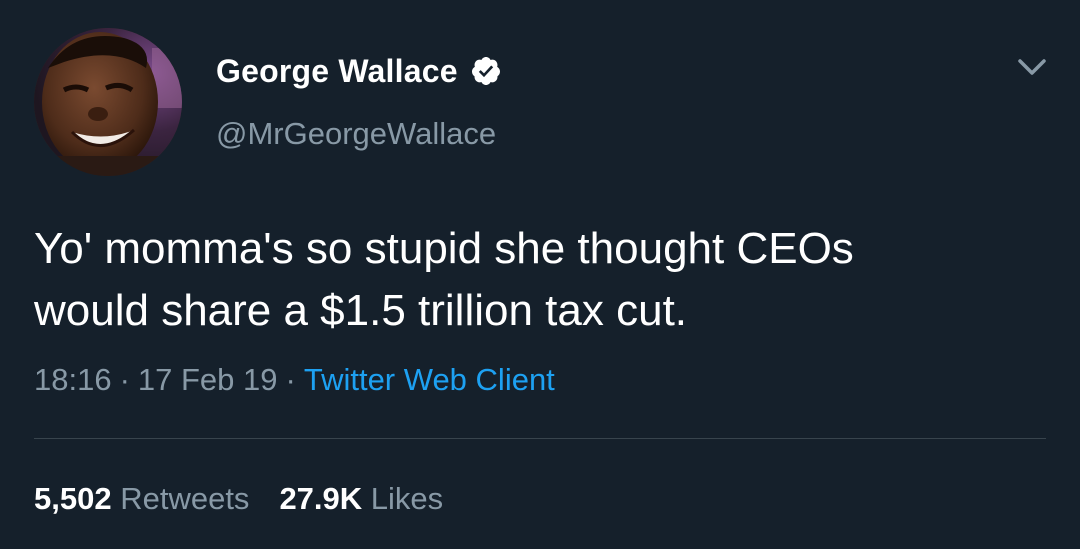 The height and width of the screenshot is (549, 1080). Describe the element at coordinates (321, 498) in the screenshot. I see `likes-count: 27.9K` at that location.